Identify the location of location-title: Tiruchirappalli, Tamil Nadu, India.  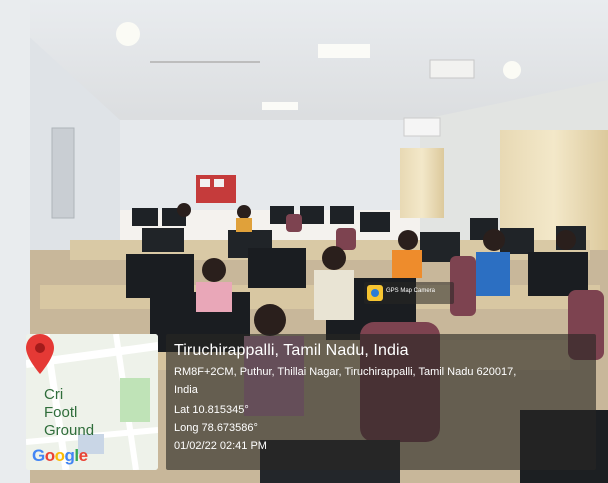
(291, 350).